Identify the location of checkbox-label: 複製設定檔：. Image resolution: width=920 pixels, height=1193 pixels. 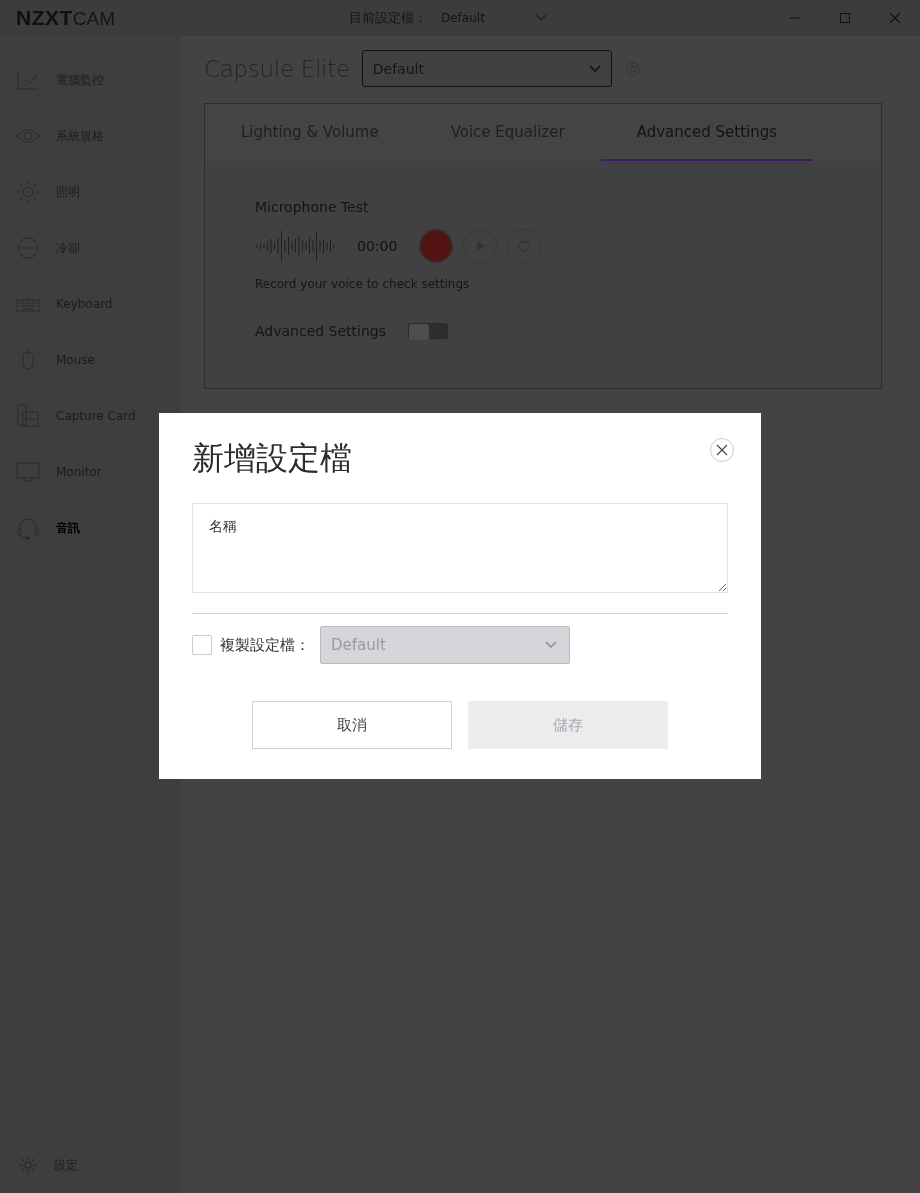
(265, 645).